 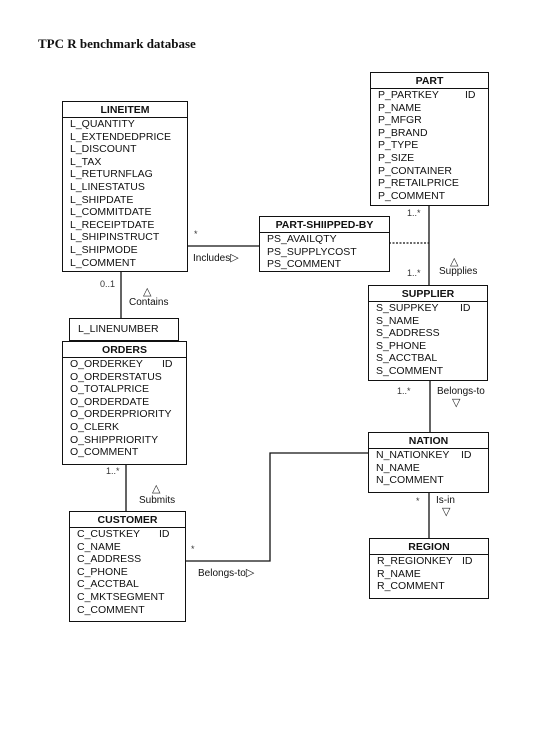 I want to click on attribute-name: C_CUSTKEY, so click(x=109, y=534).